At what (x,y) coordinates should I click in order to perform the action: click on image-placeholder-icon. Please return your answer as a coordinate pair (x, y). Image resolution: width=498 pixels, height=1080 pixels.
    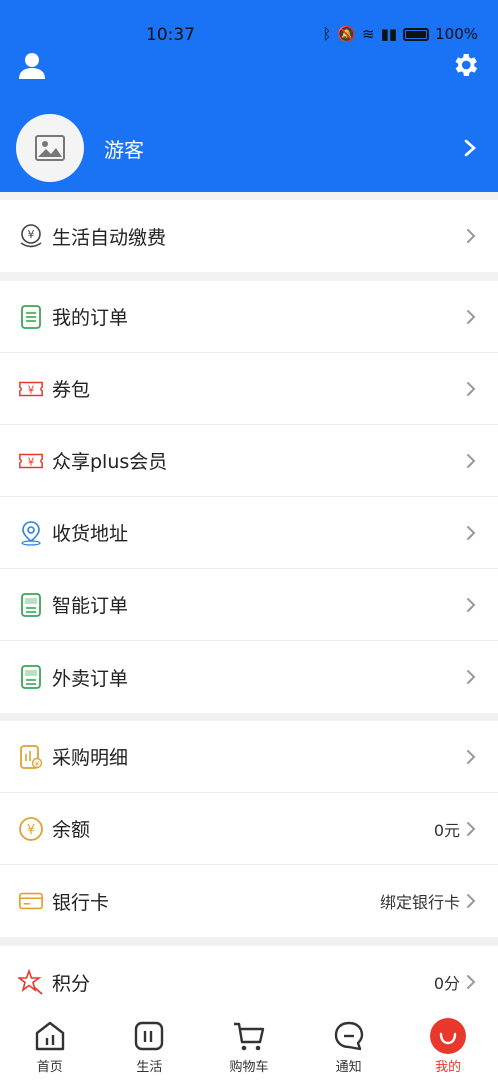
    Looking at the image, I should click on (50, 148).